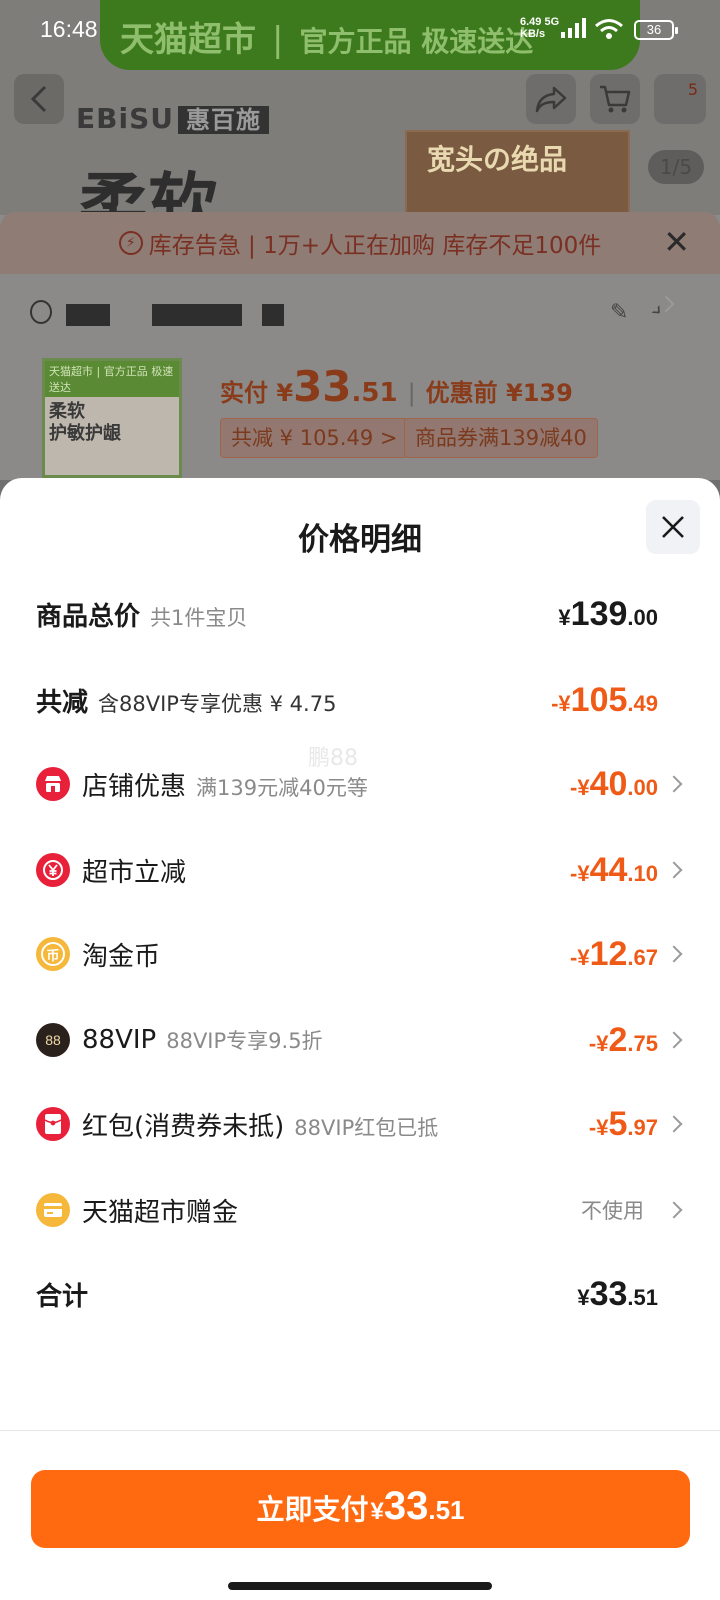  What do you see at coordinates (612, 1211) in the screenshot?
I see `not-used-value: 不使用` at bounding box center [612, 1211].